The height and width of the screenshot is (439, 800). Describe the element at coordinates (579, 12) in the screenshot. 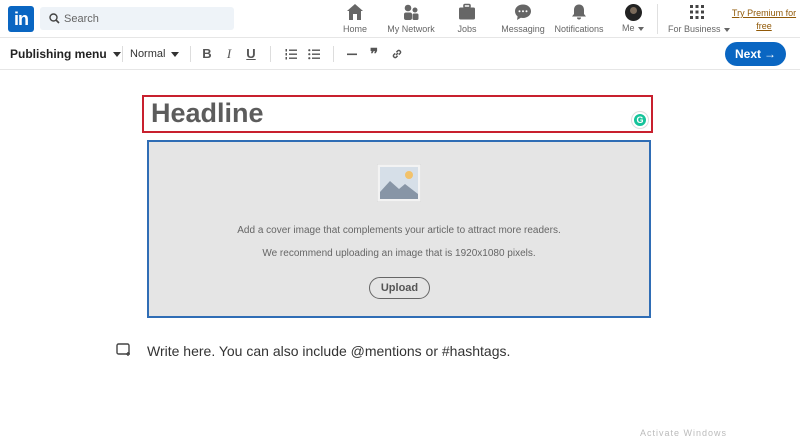

I see `bell-icon` at that location.